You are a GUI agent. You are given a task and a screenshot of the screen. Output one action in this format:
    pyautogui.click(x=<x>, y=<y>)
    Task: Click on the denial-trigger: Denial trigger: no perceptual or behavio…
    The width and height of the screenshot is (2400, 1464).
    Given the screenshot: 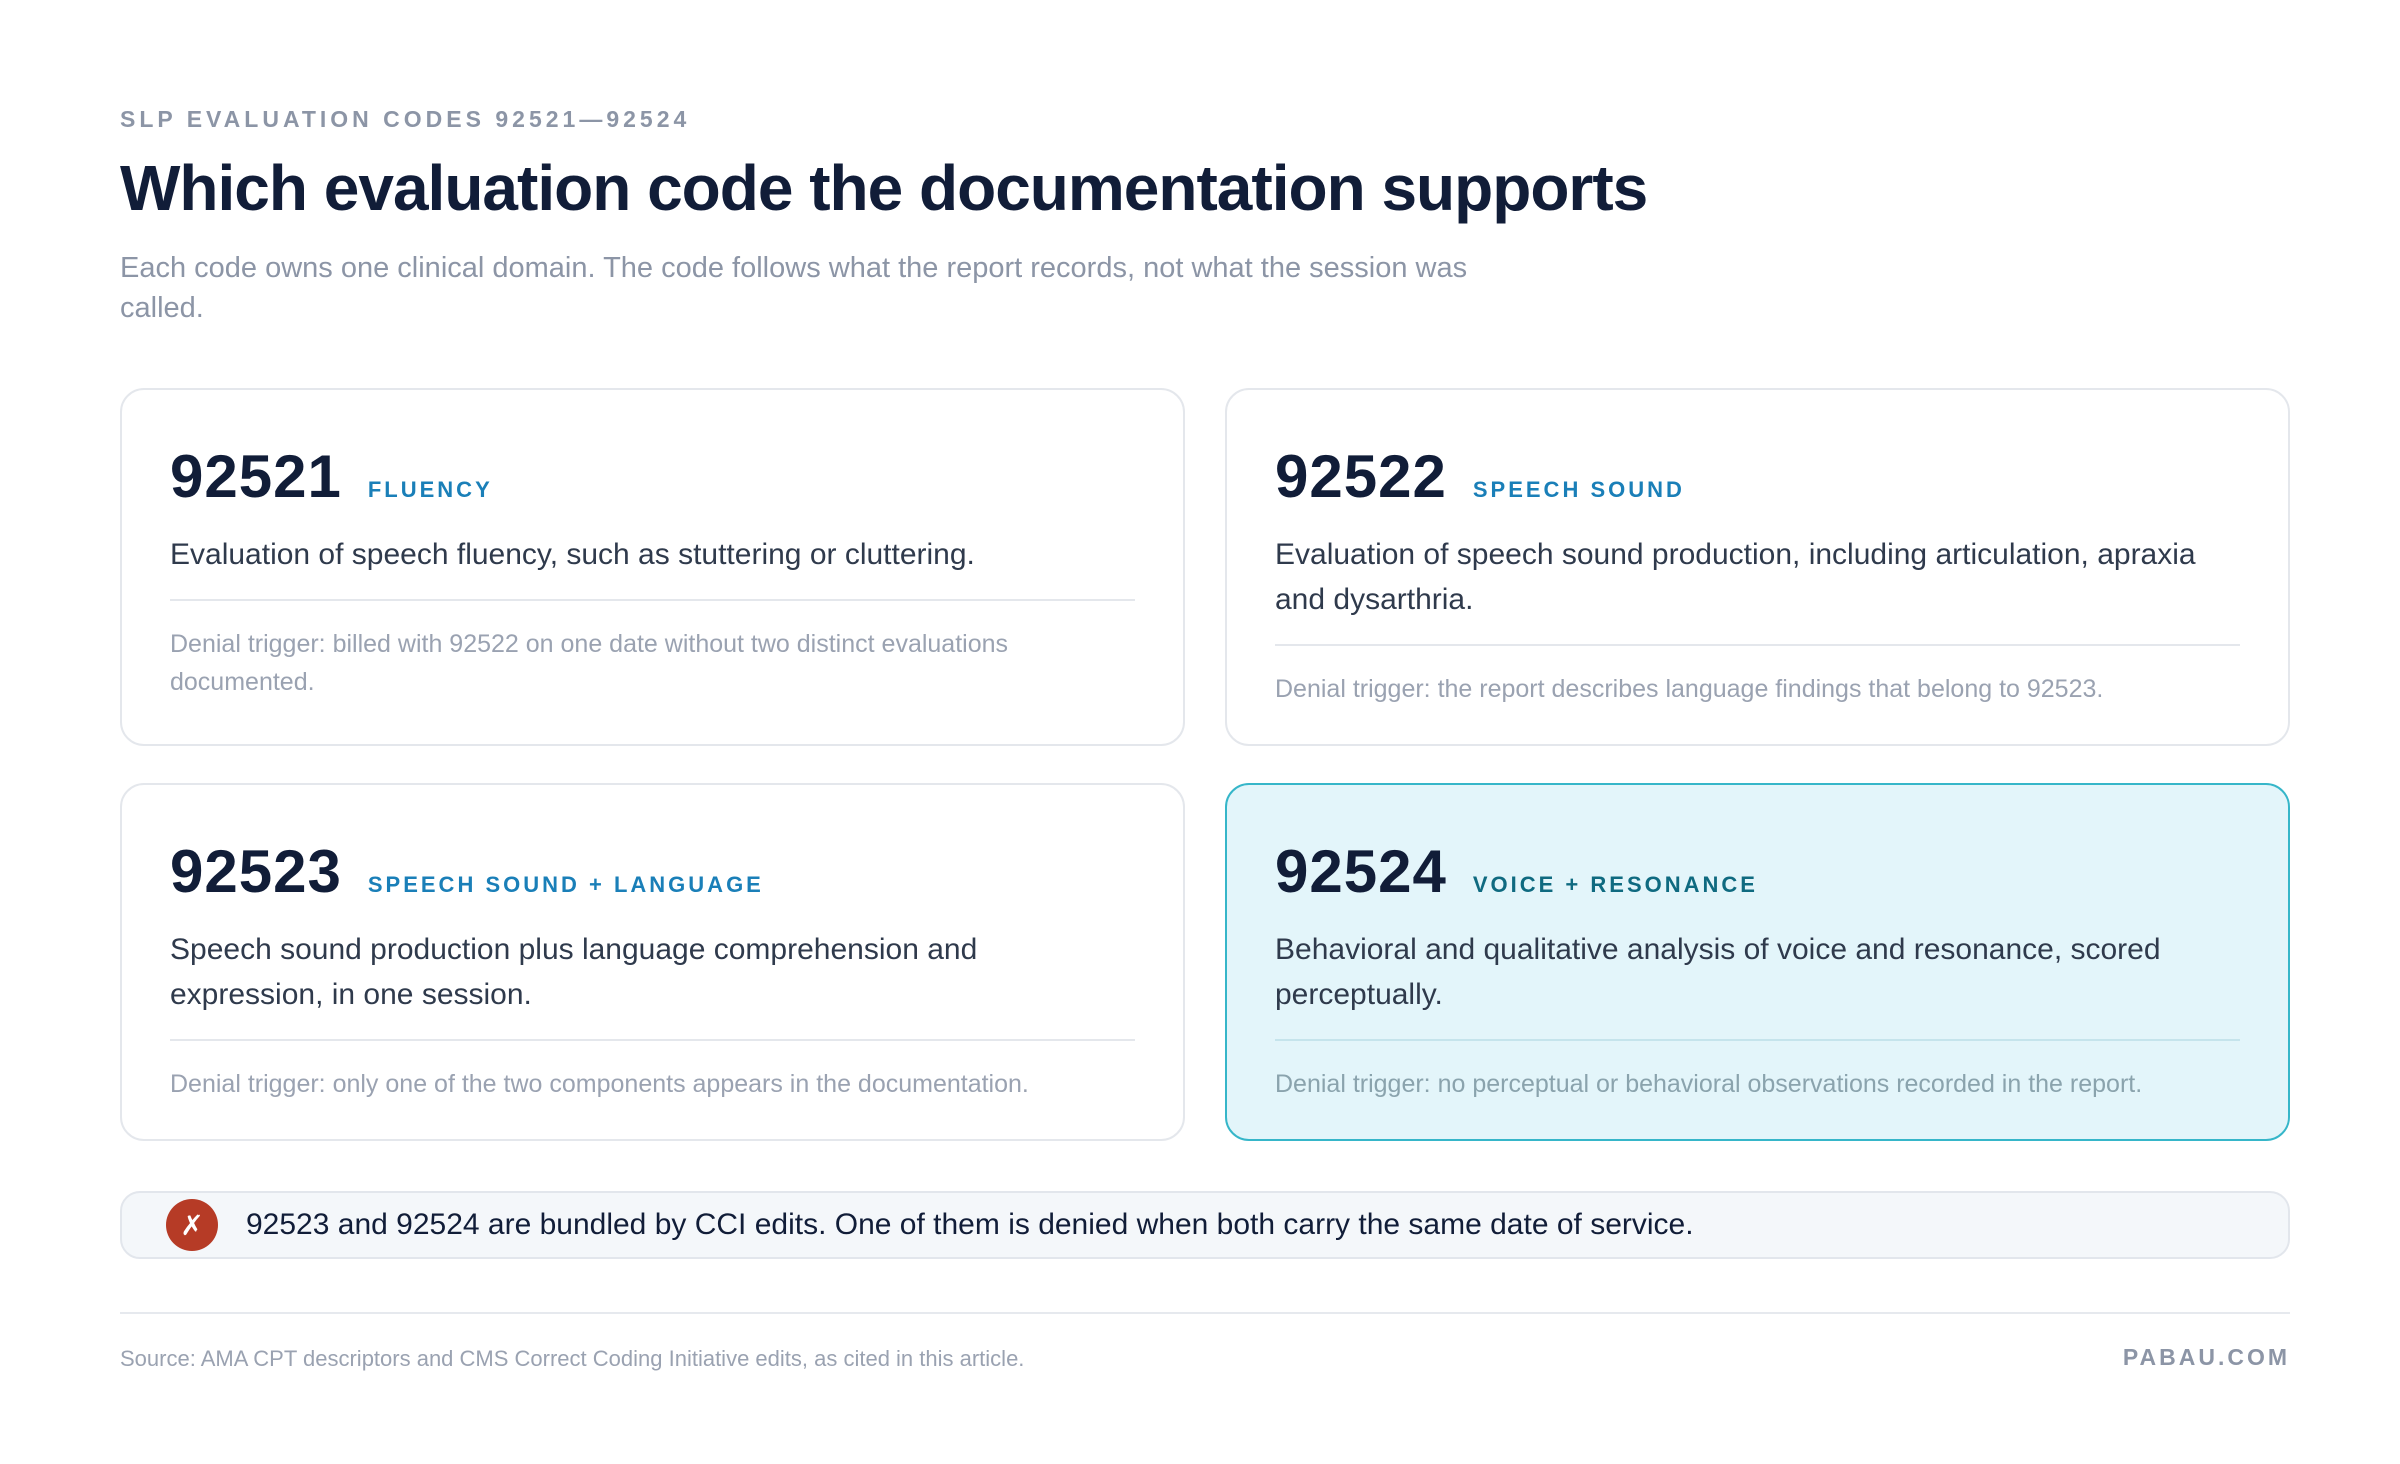 What is the action you would take?
    pyautogui.click(x=1709, y=1084)
    